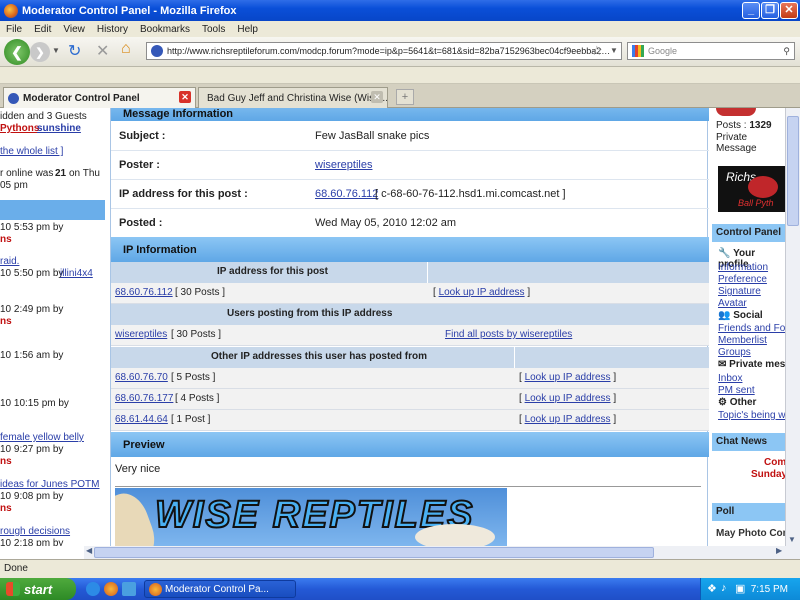  I want to click on horizontal-scrollbar: ◀ ▶, so click(442, 552).